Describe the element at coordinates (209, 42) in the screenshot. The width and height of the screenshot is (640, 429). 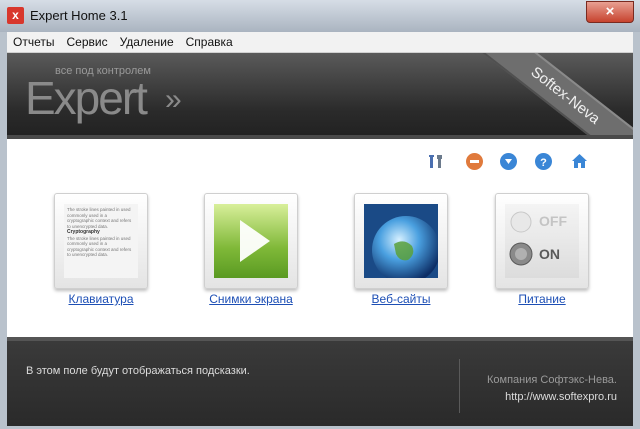
I see `menu-help: Справка` at that location.